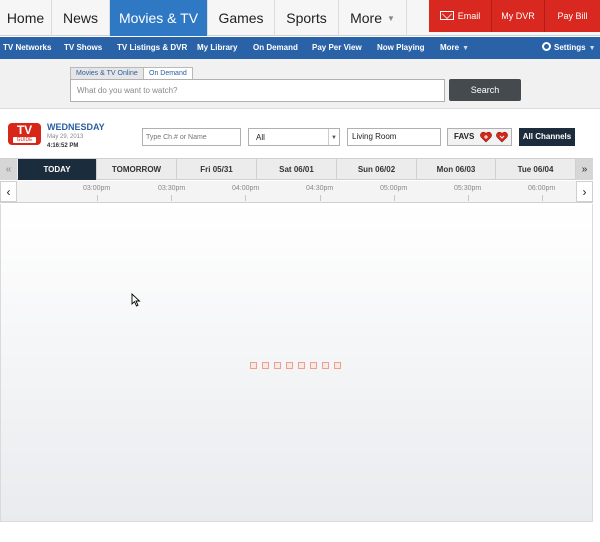 The height and width of the screenshot is (542, 600). Describe the element at coordinates (257, 90) in the screenshot. I see `search-input` at that location.